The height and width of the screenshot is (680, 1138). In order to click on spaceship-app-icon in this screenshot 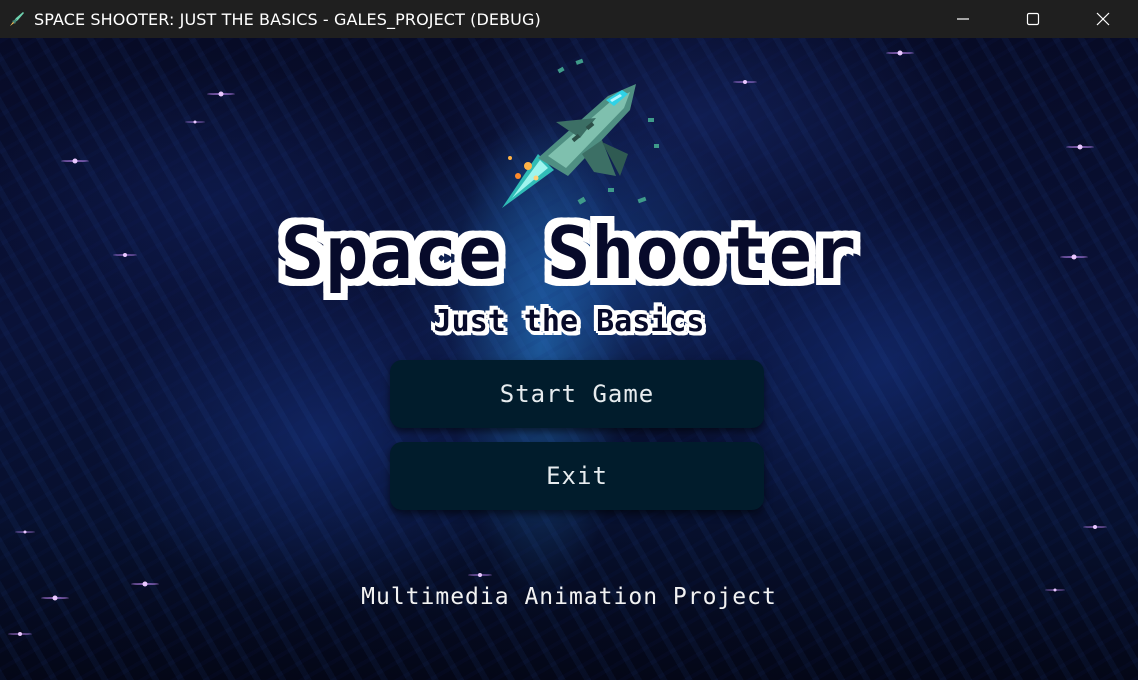, I will do `click(17, 19)`.